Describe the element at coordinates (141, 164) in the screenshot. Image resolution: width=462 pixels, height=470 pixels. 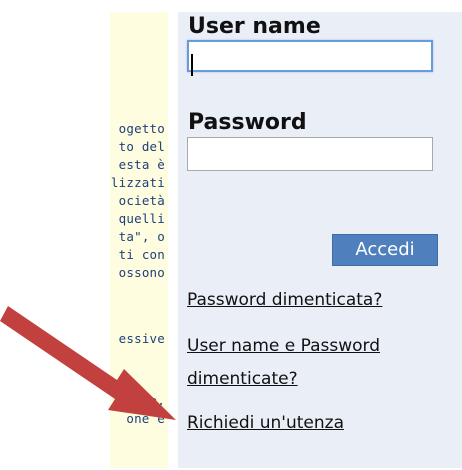
I see `text-fragment: esta è` at that location.